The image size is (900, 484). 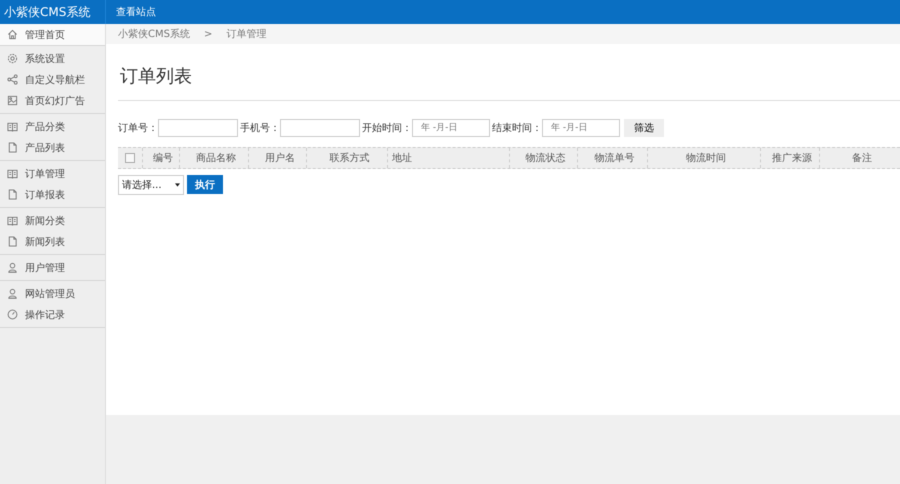 What do you see at coordinates (387, 128) in the screenshot?
I see `filter-label: 开始时间：` at bounding box center [387, 128].